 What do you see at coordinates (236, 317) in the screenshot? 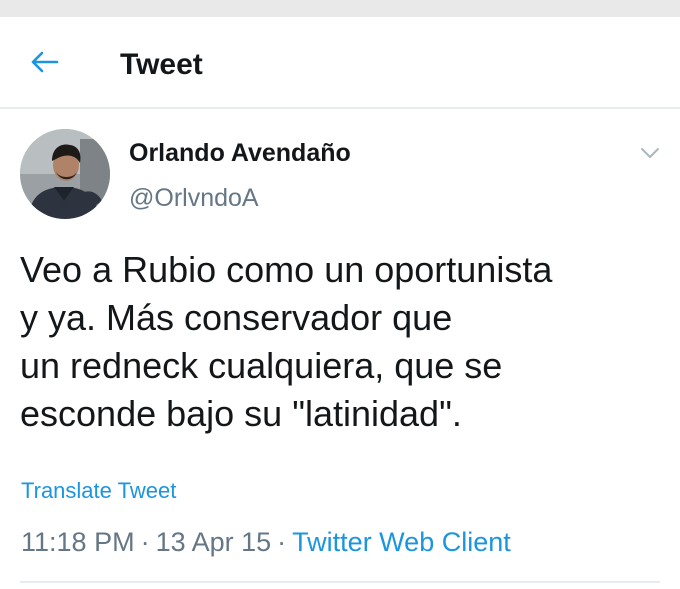
I see `tweet-text-line: y ya. Más conservador que` at bounding box center [236, 317].